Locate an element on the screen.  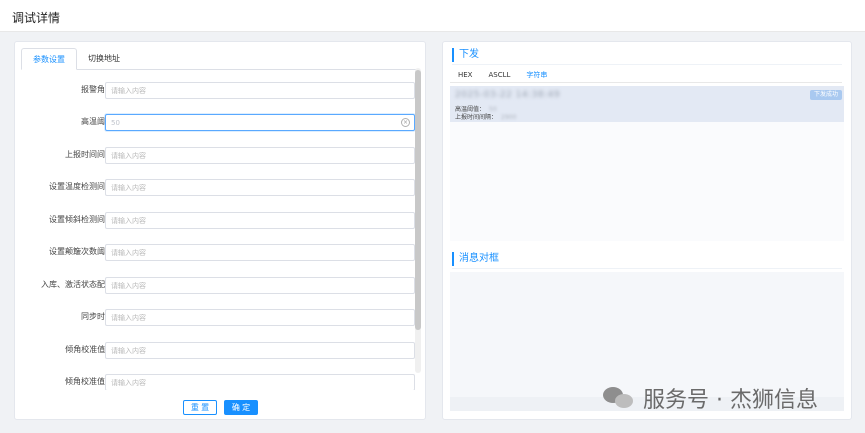
page-title: 调试详情 is located at coordinates (36, 18).